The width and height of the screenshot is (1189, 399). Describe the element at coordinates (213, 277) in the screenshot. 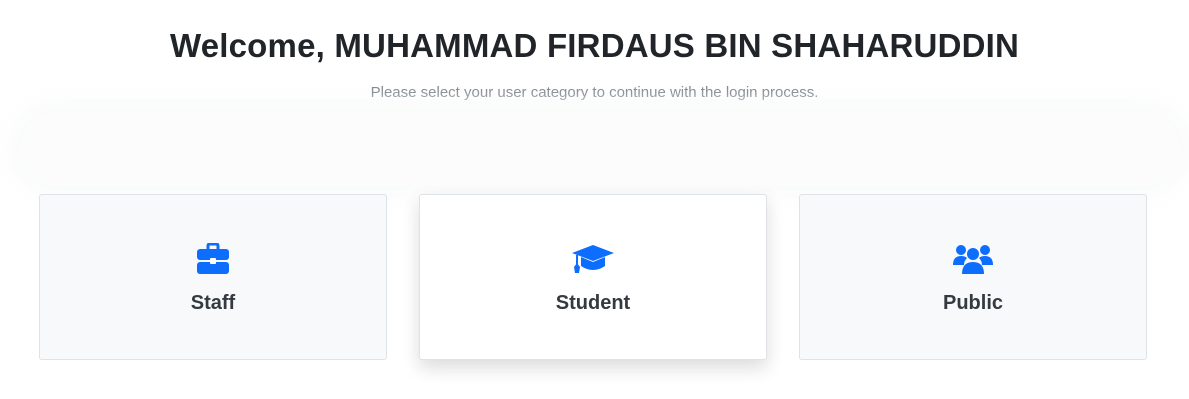

I see `category-card-staff: Staff` at that location.